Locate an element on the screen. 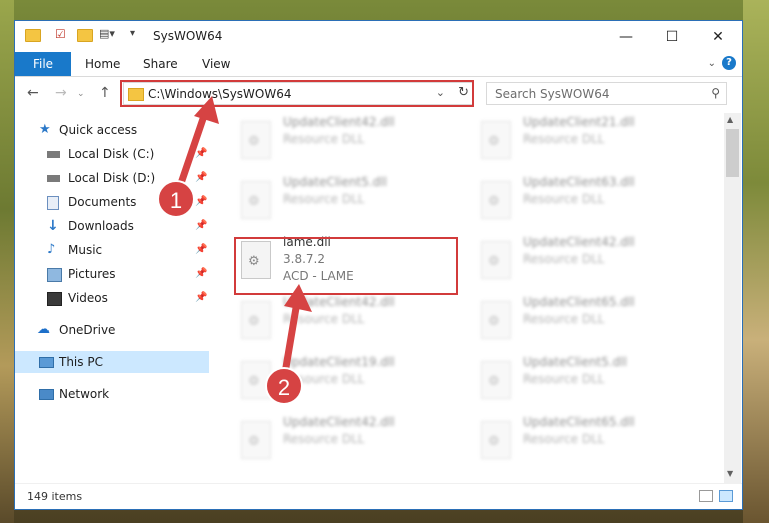 Image resolution: width=769 pixels, height=523 pixels. annotation-arrows is located at coordinates (242, 242).